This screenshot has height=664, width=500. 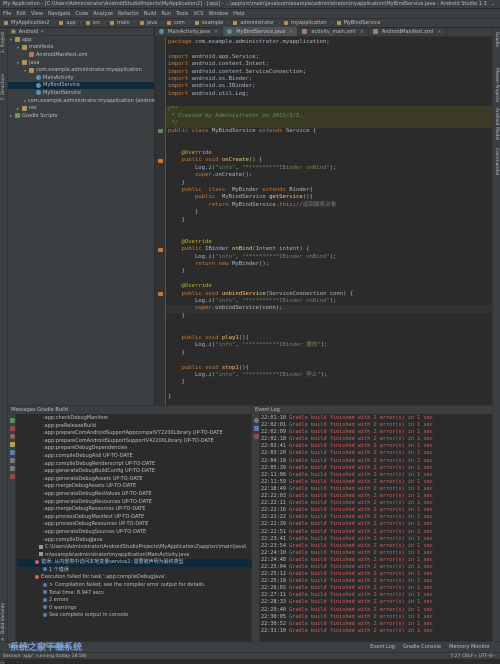 What do you see at coordinates (134, 465) in the screenshot?
I see `message-row: :app:compileDebugRenderscript UP-TO-DATE` at bounding box center [134, 465].